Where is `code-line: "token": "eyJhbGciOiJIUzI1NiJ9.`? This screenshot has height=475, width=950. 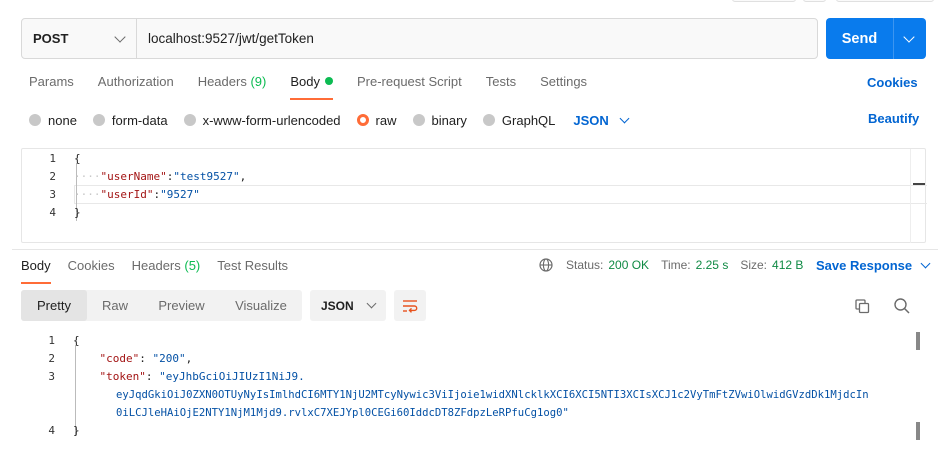
code-line: "token": "eyJhbGciOiJIUzI1NiJ9. is located at coordinates (202, 376).